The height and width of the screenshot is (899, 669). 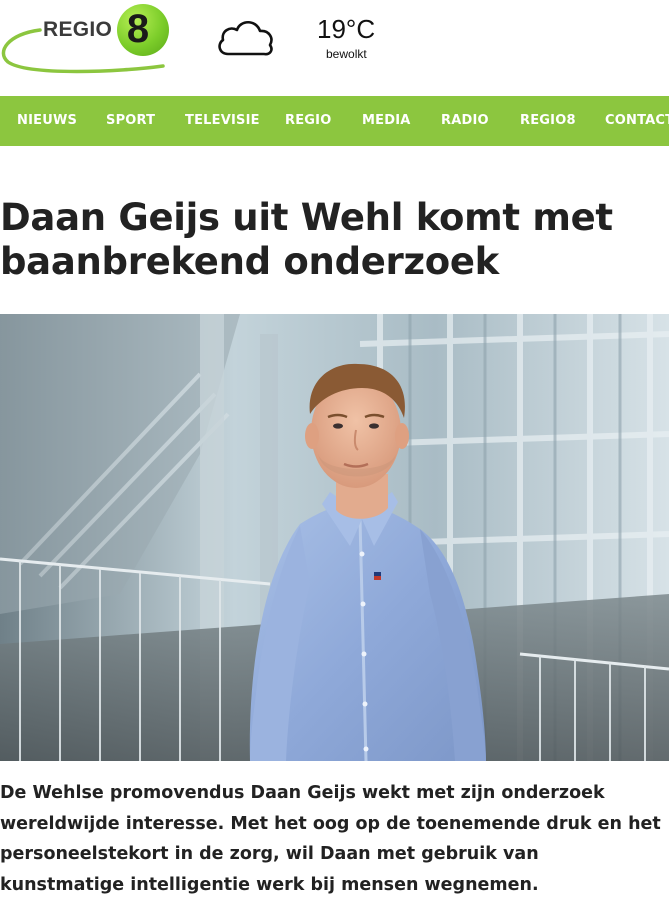 What do you see at coordinates (138, 29) in the screenshot?
I see `logo-digit: 8` at bounding box center [138, 29].